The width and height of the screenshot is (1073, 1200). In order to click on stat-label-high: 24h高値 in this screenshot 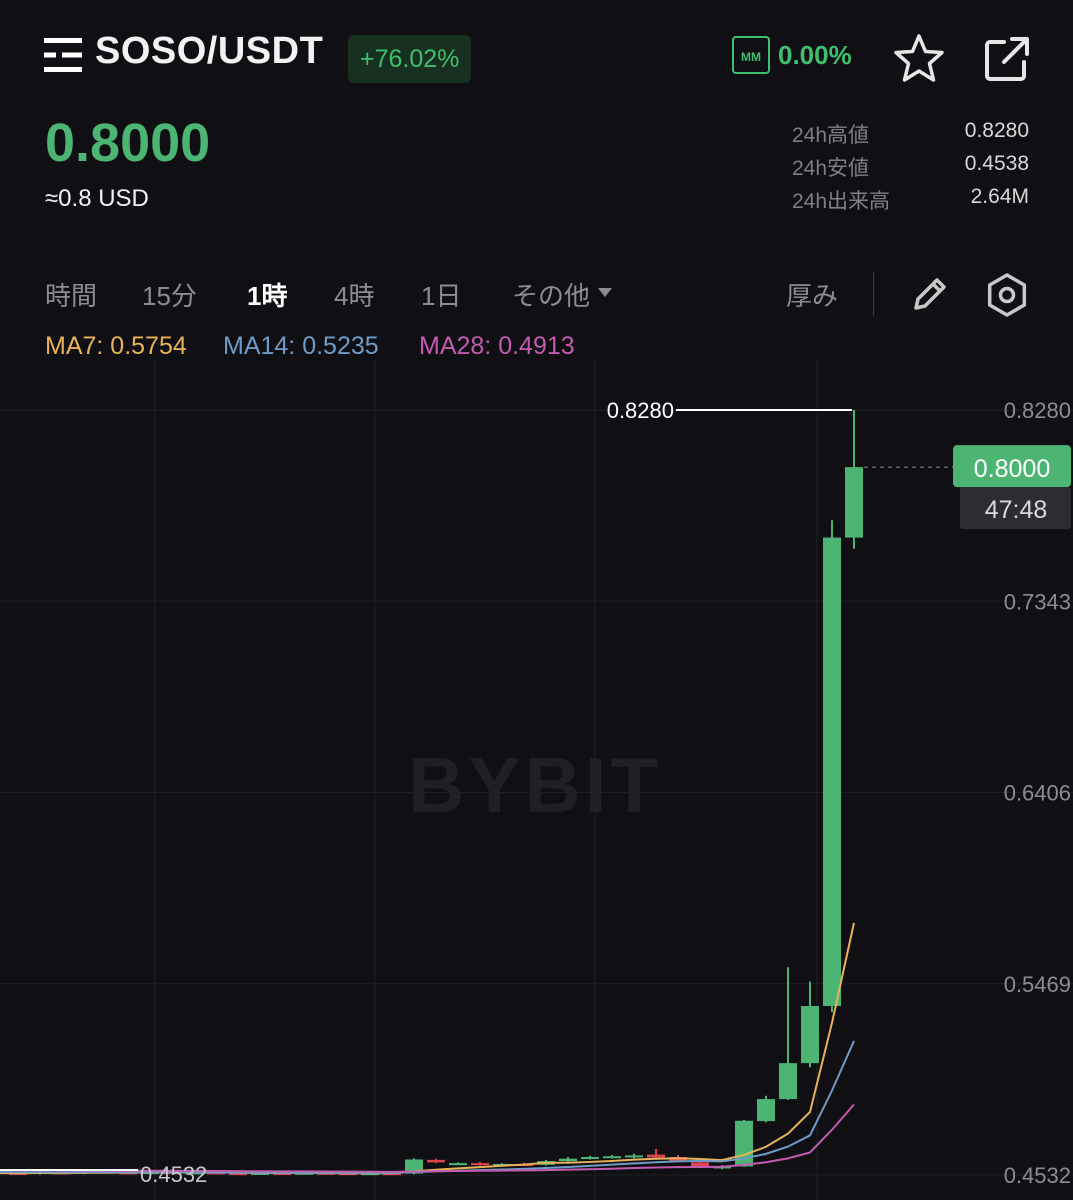, I will do `click(831, 135)`.